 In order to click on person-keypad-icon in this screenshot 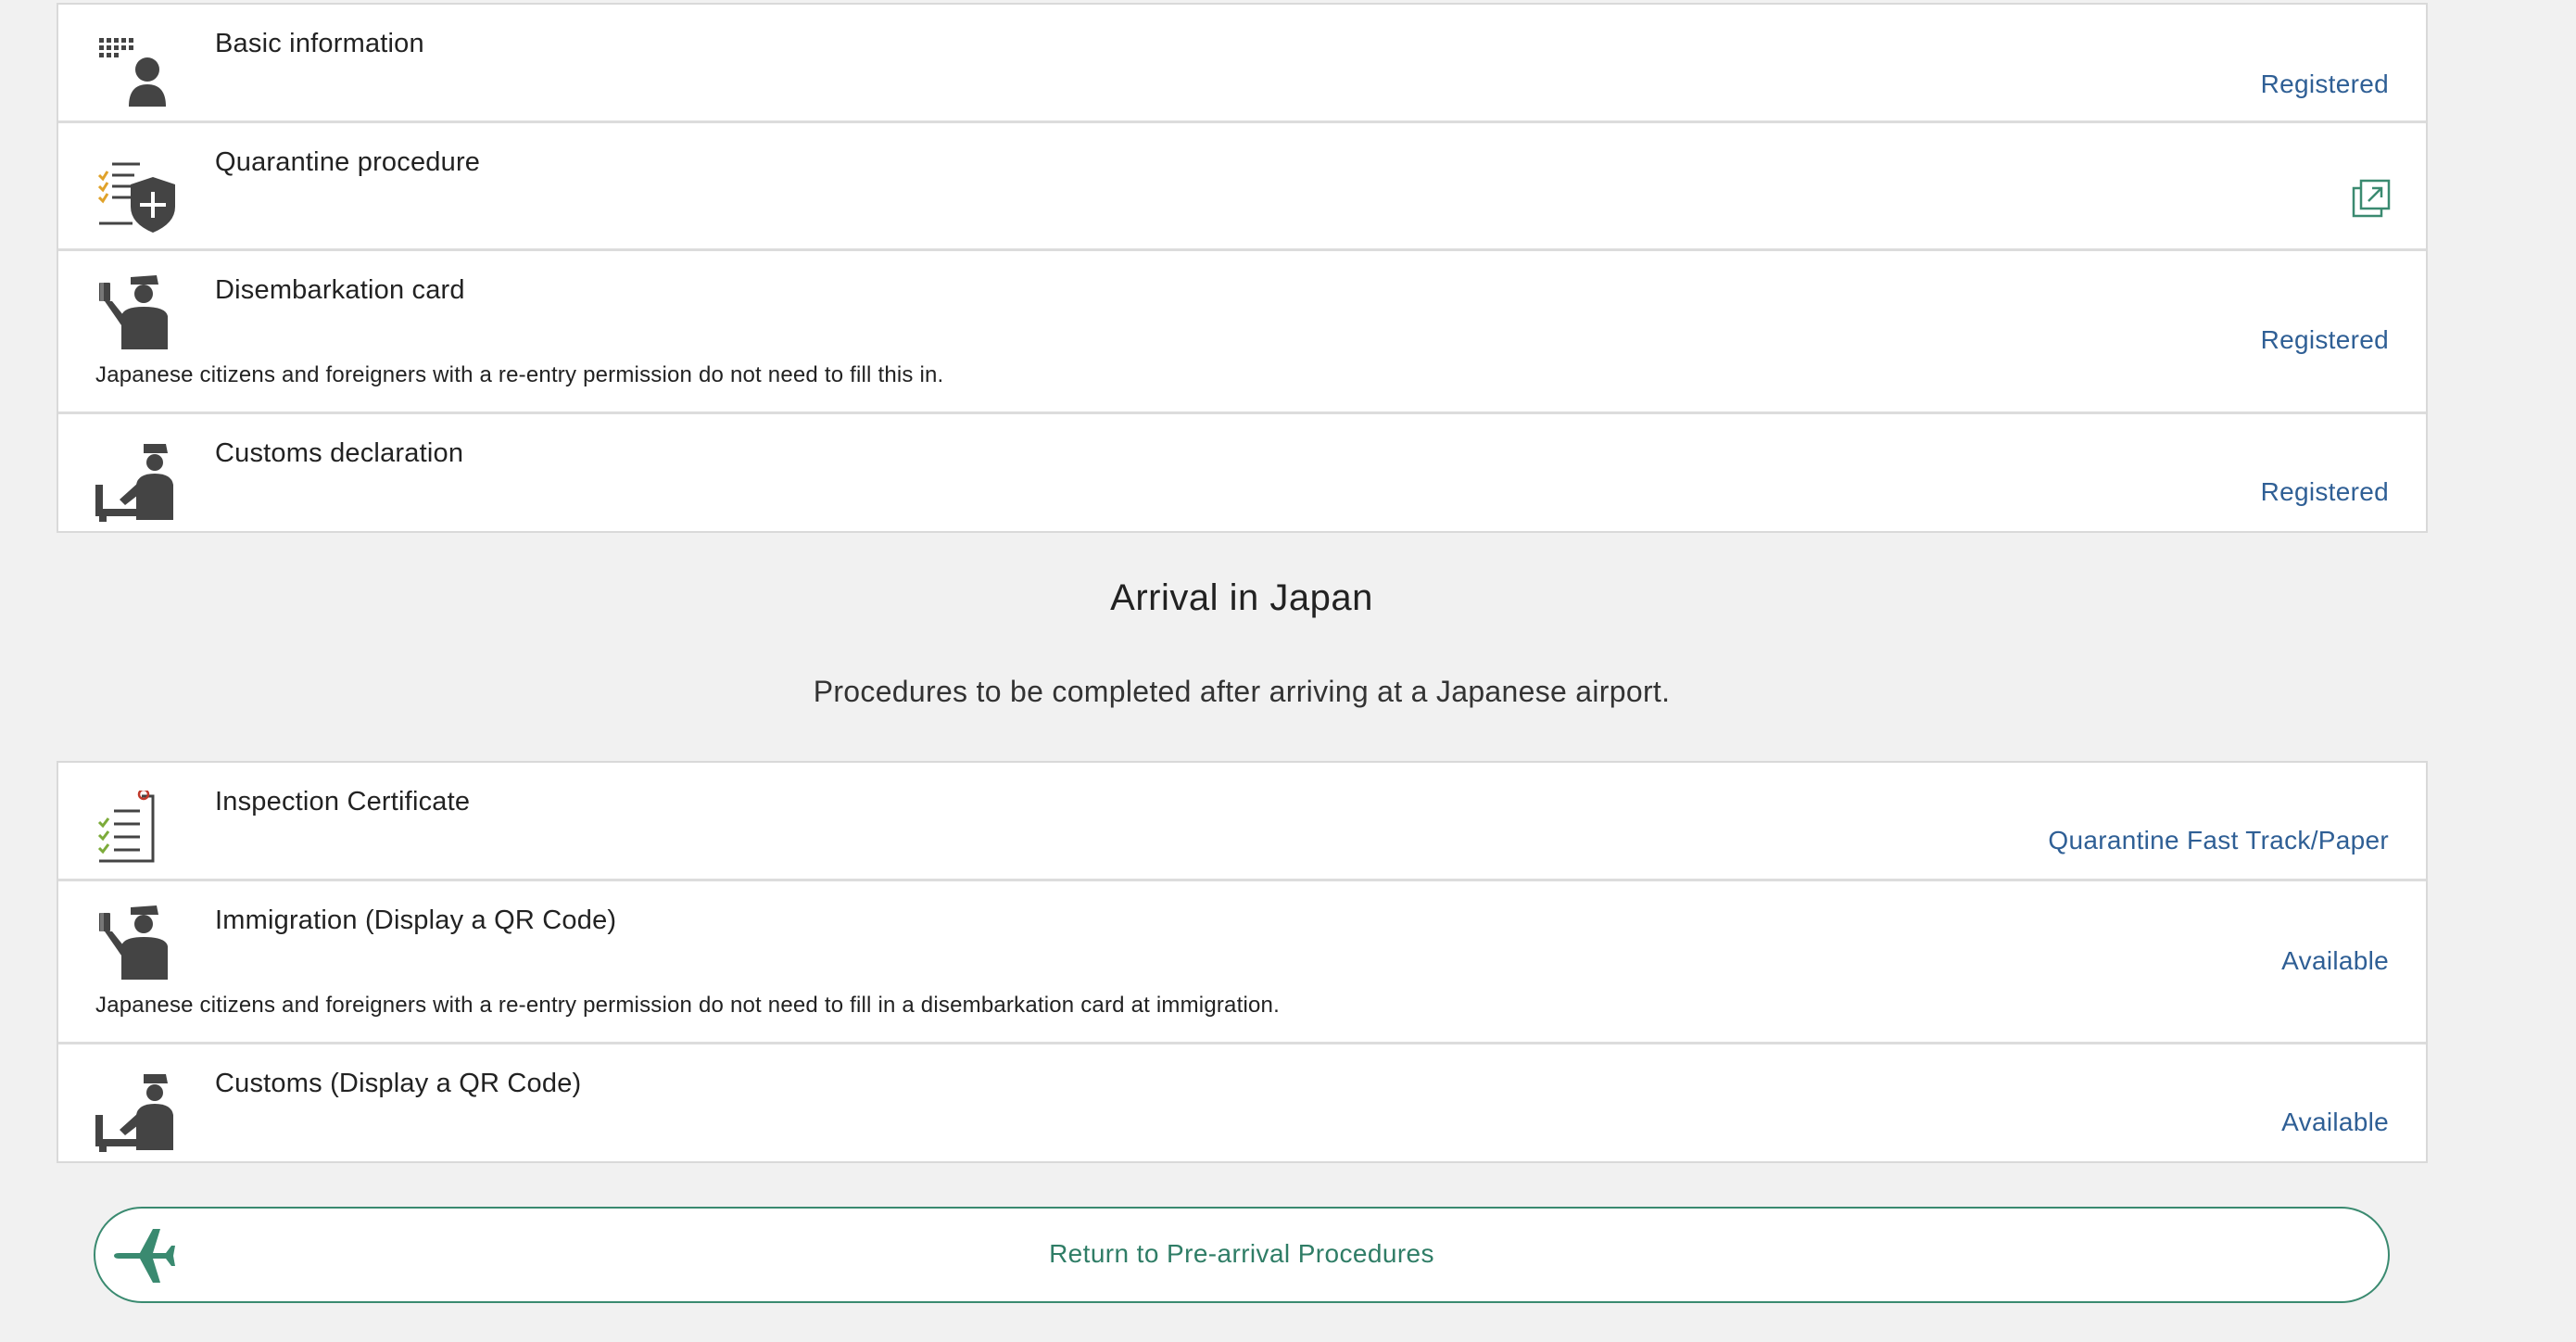, I will do `click(133, 72)`.